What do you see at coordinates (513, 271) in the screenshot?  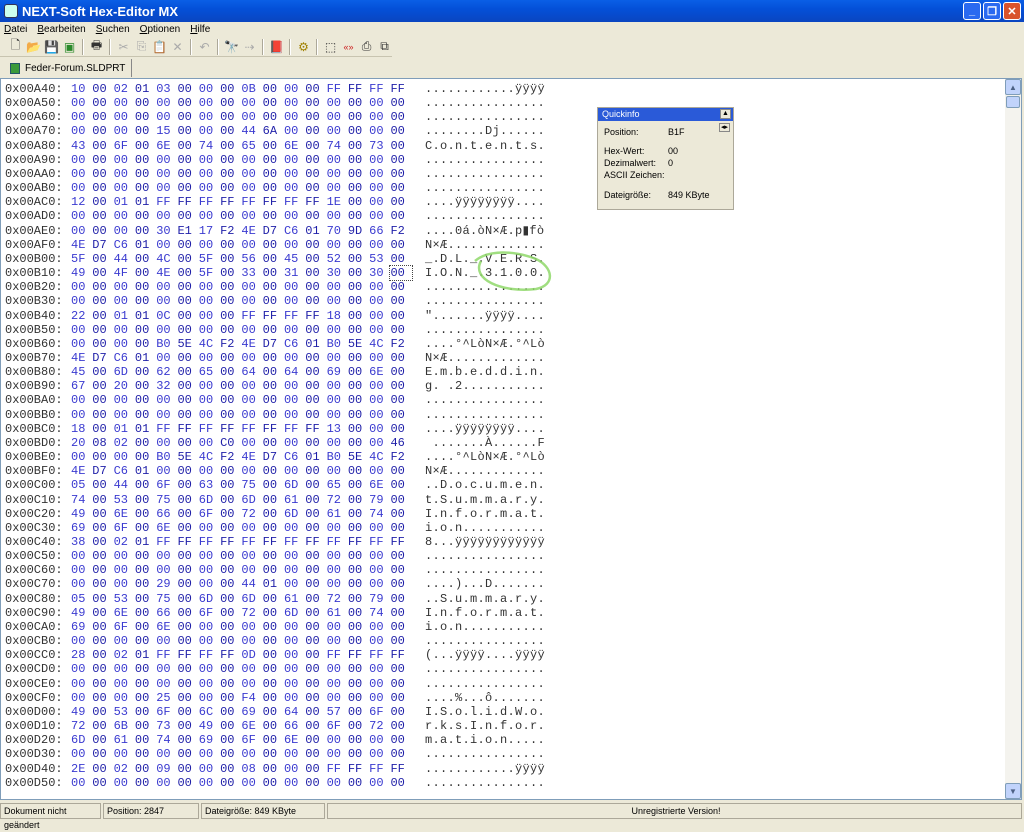 I see `annotation-circle` at bounding box center [513, 271].